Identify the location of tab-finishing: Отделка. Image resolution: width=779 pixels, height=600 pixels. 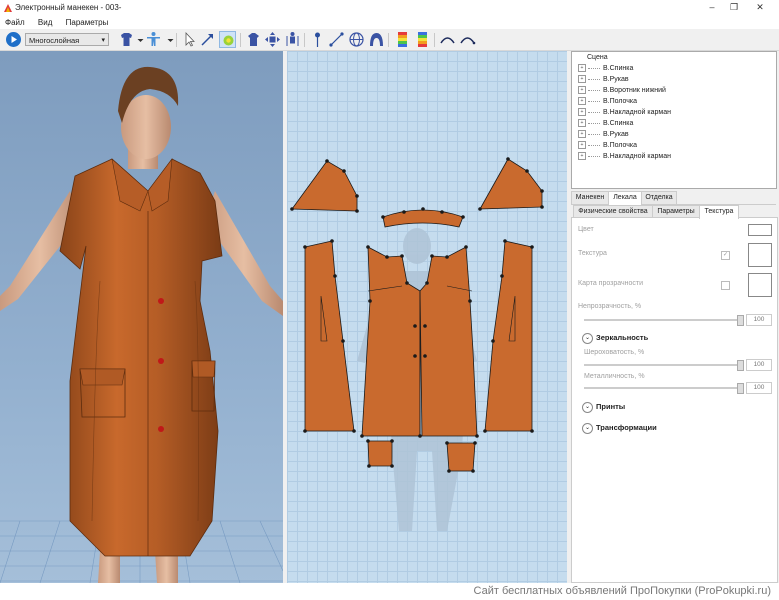
(659, 197).